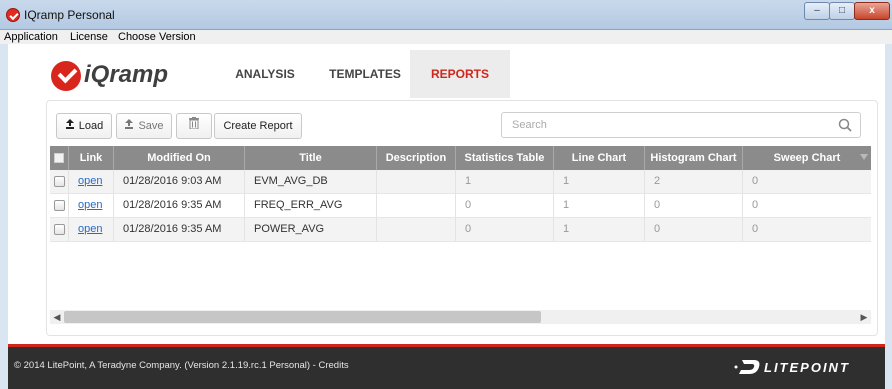 The image size is (892, 389). I want to click on delete-button, so click(194, 126).